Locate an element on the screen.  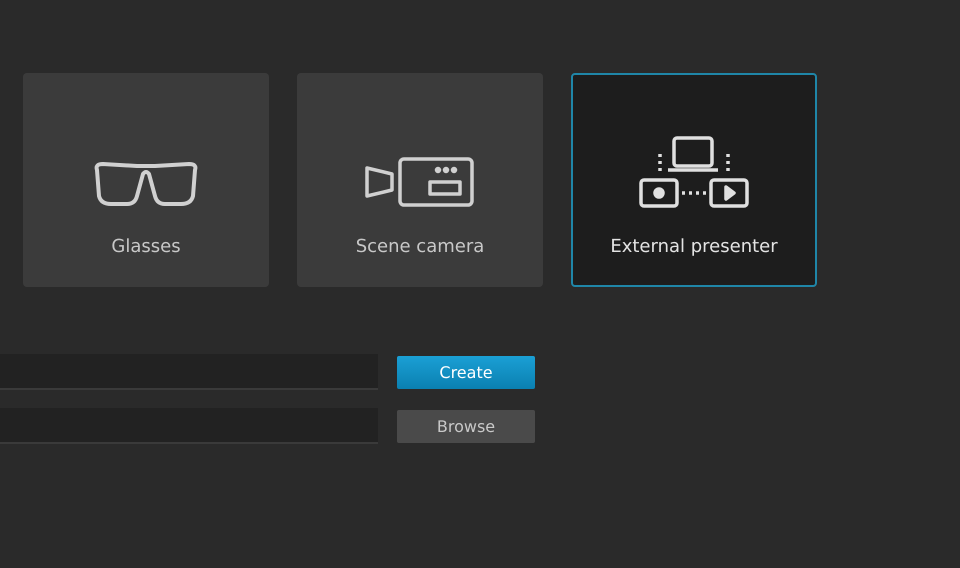
option-tile: External presenter is located at coordinates (694, 180).